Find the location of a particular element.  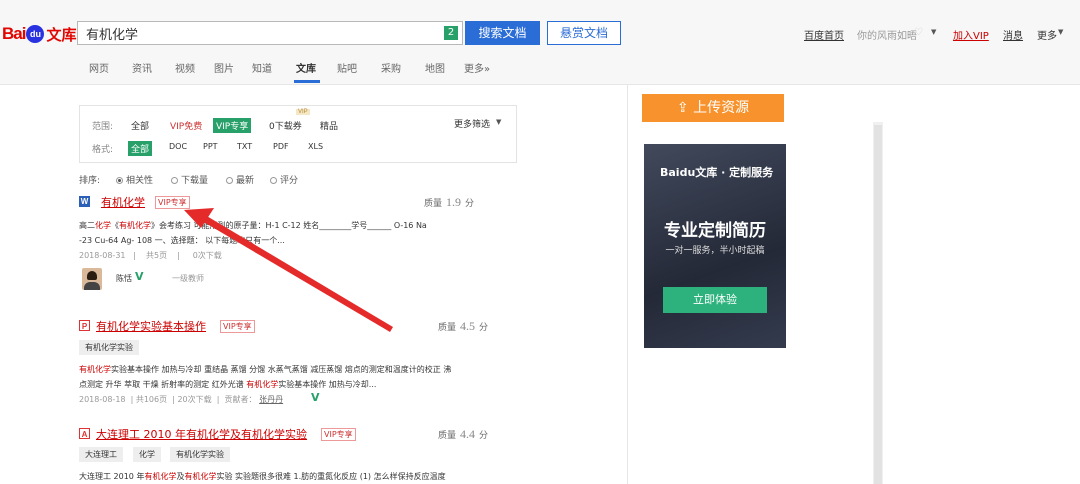

ad-logo: Baidu文库 · 定制服务 is located at coordinates (717, 172).